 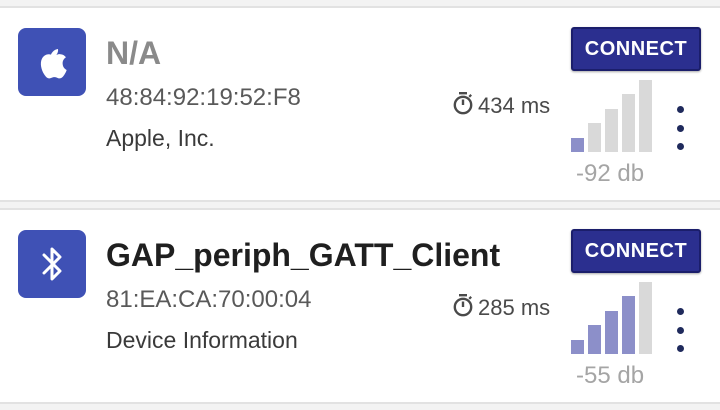 What do you see at coordinates (610, 173) in the screenshot?
I see `rssi-value: -92 db` at bounding box center [610, 173].